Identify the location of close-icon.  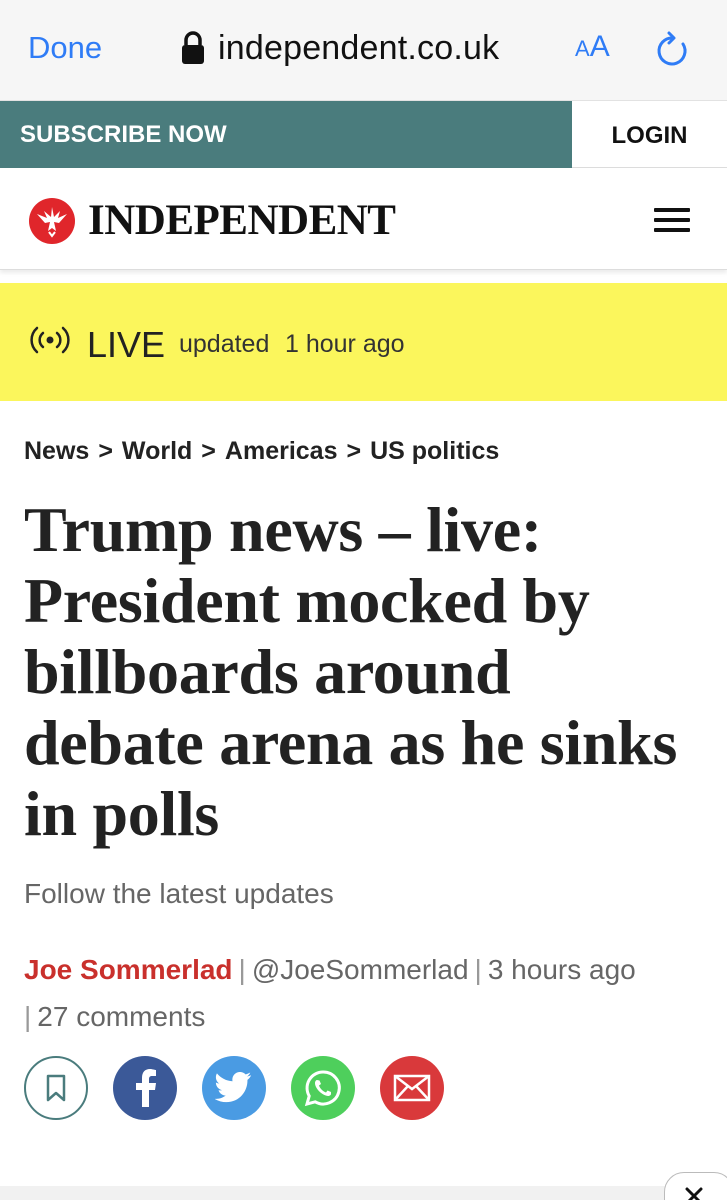
(694, 1193).